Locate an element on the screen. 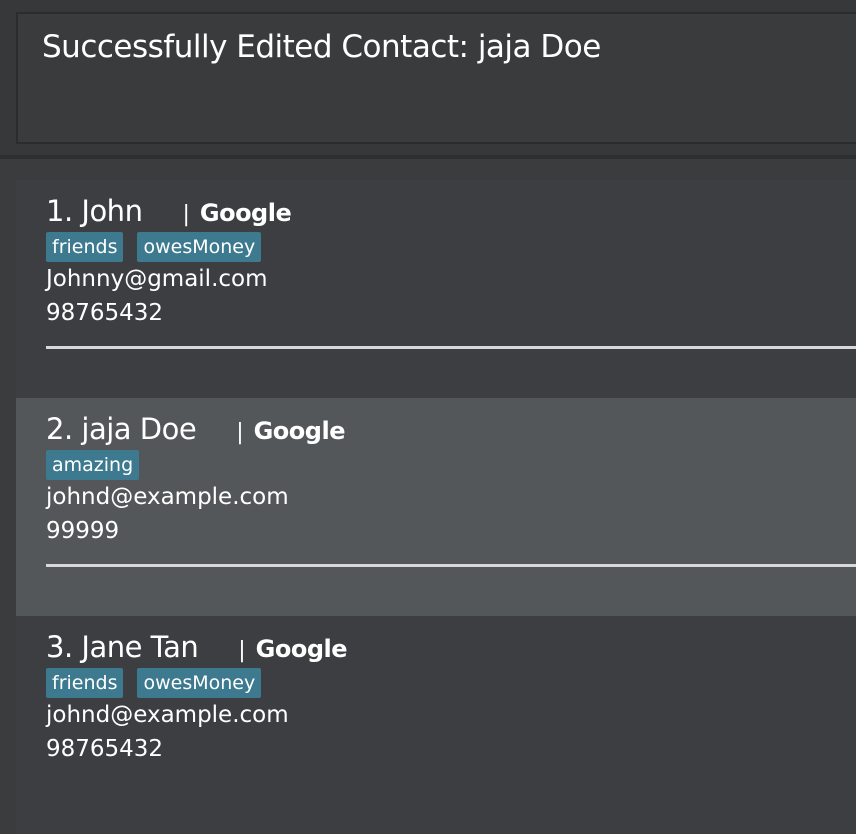  contact-name: 2. jaja Doe is located at coordinates (121, 429).